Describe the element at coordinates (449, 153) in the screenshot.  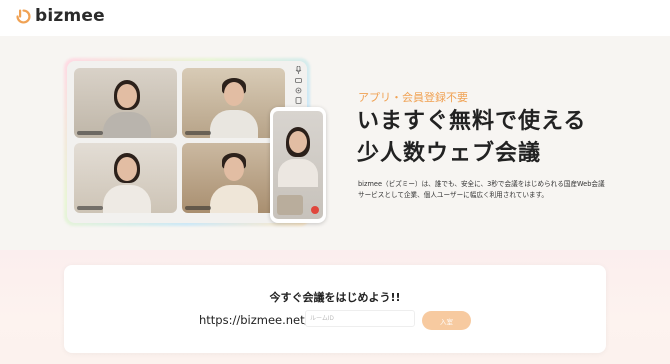
I see `headline-line-2: 少人数ウェブ会議` at that location.